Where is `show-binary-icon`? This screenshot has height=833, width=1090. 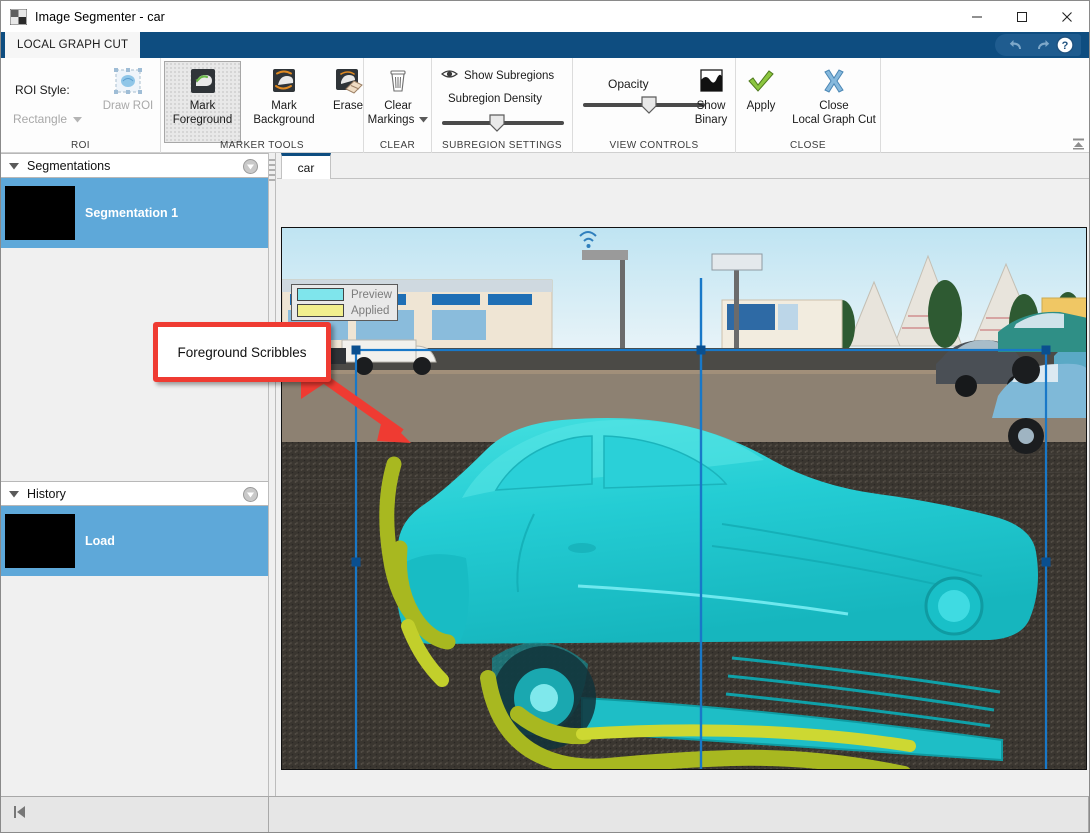 show-binary-icon is located at coordinates (711, 82).